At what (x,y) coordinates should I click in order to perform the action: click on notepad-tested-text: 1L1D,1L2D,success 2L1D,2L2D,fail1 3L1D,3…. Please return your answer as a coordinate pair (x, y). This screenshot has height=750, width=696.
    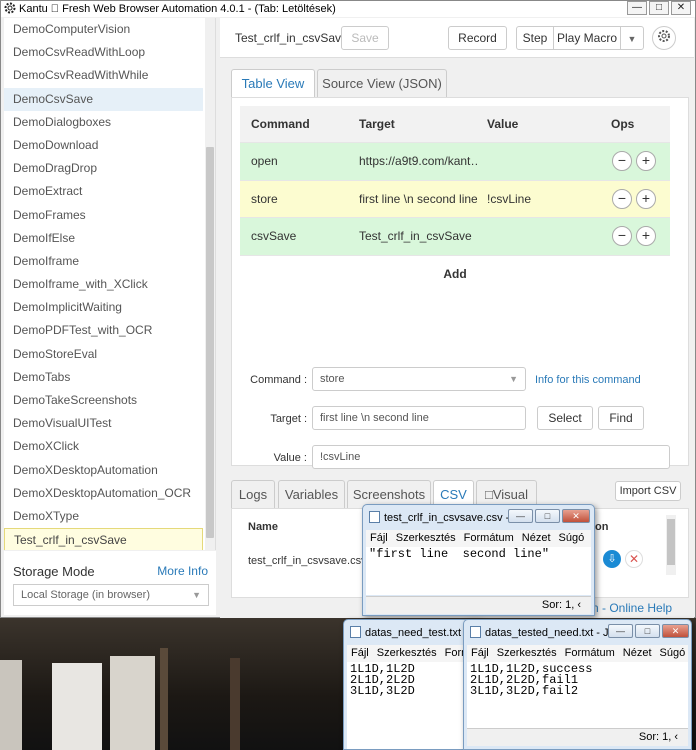
    Looking at the image, I should click on (577, 695).